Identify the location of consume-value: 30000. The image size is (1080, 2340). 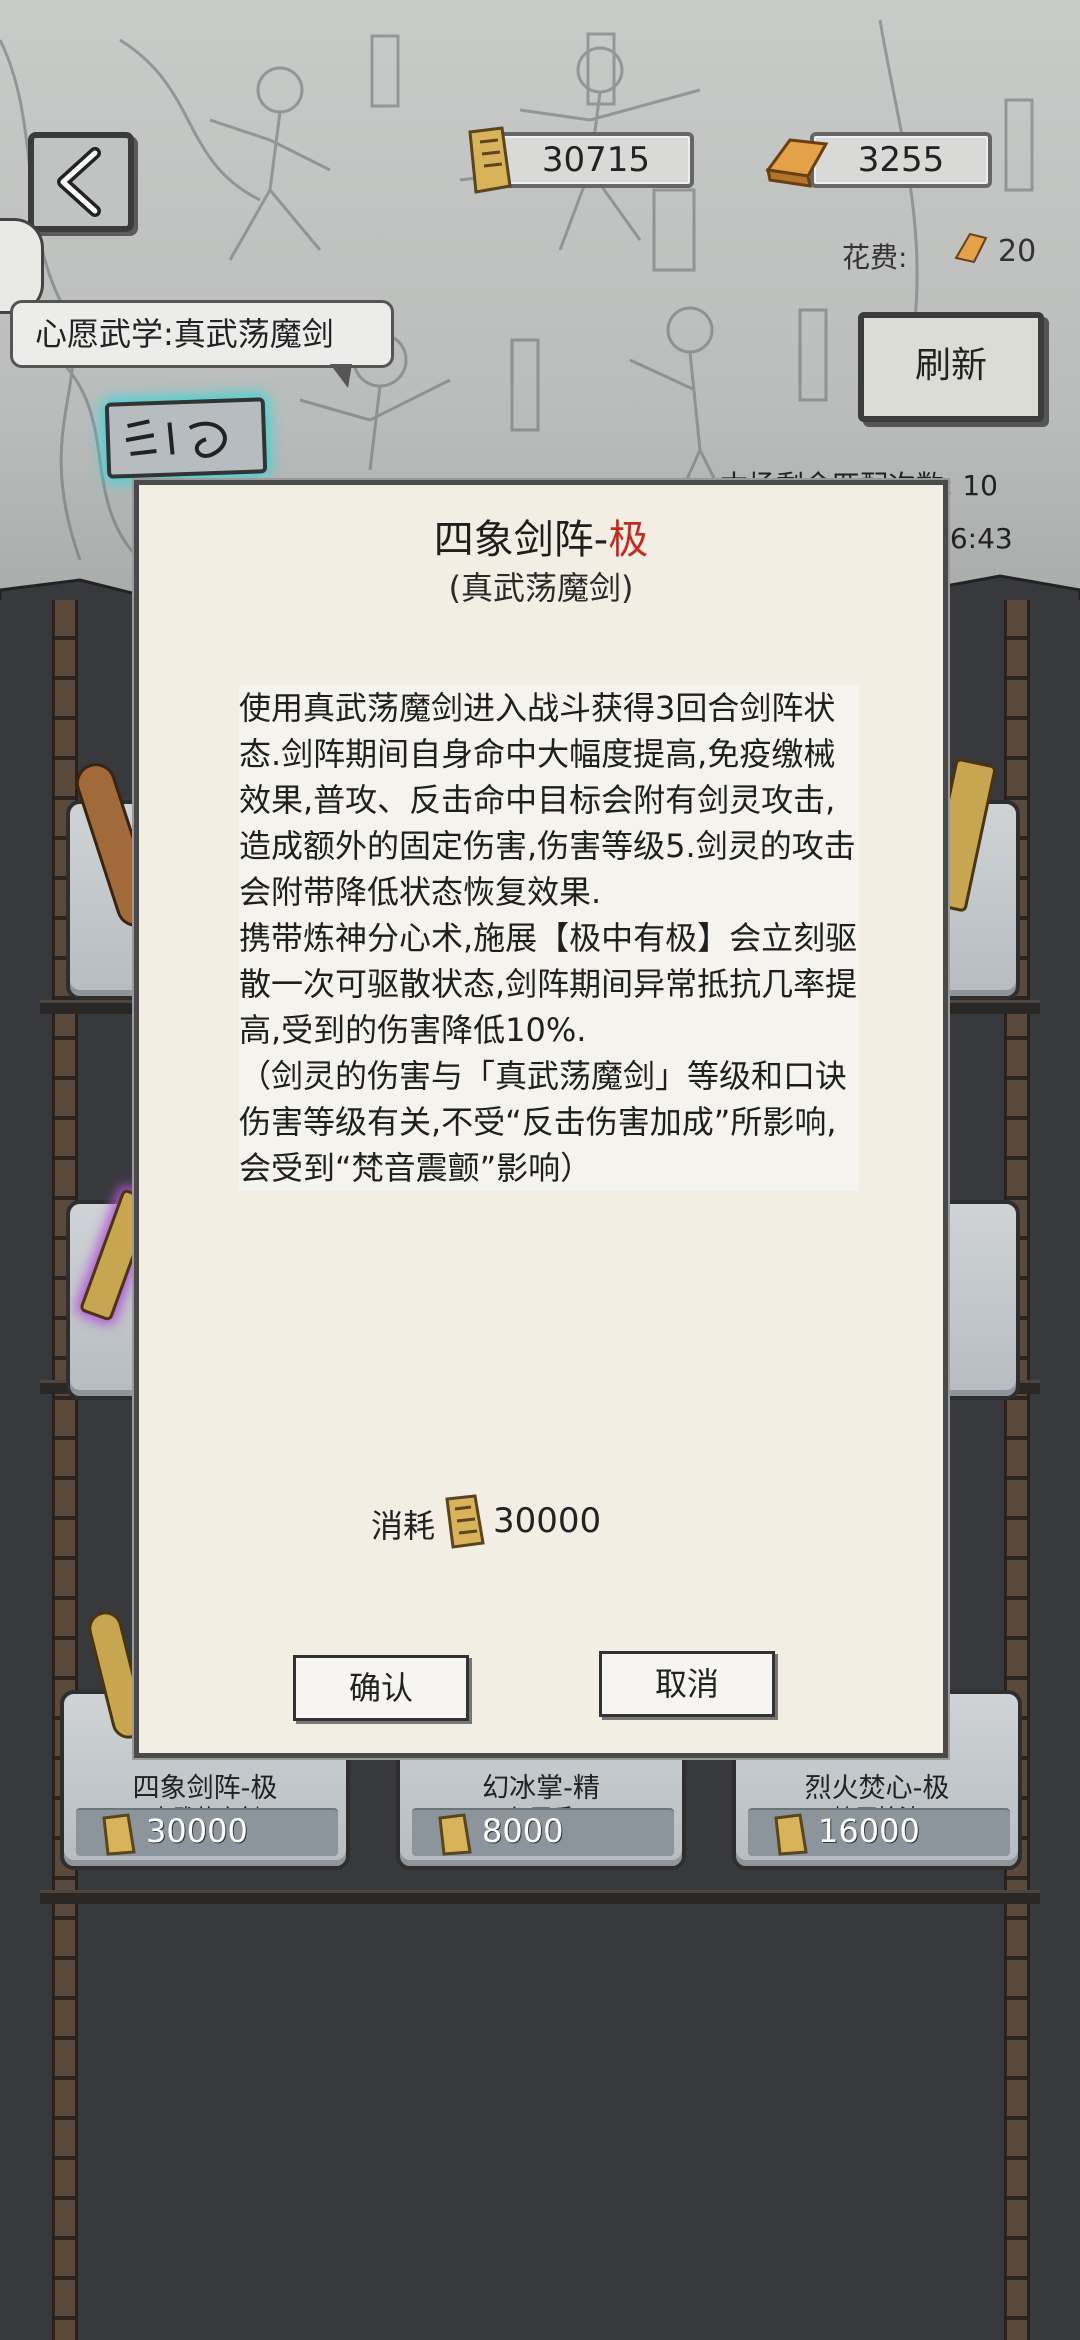
(547, 1521).